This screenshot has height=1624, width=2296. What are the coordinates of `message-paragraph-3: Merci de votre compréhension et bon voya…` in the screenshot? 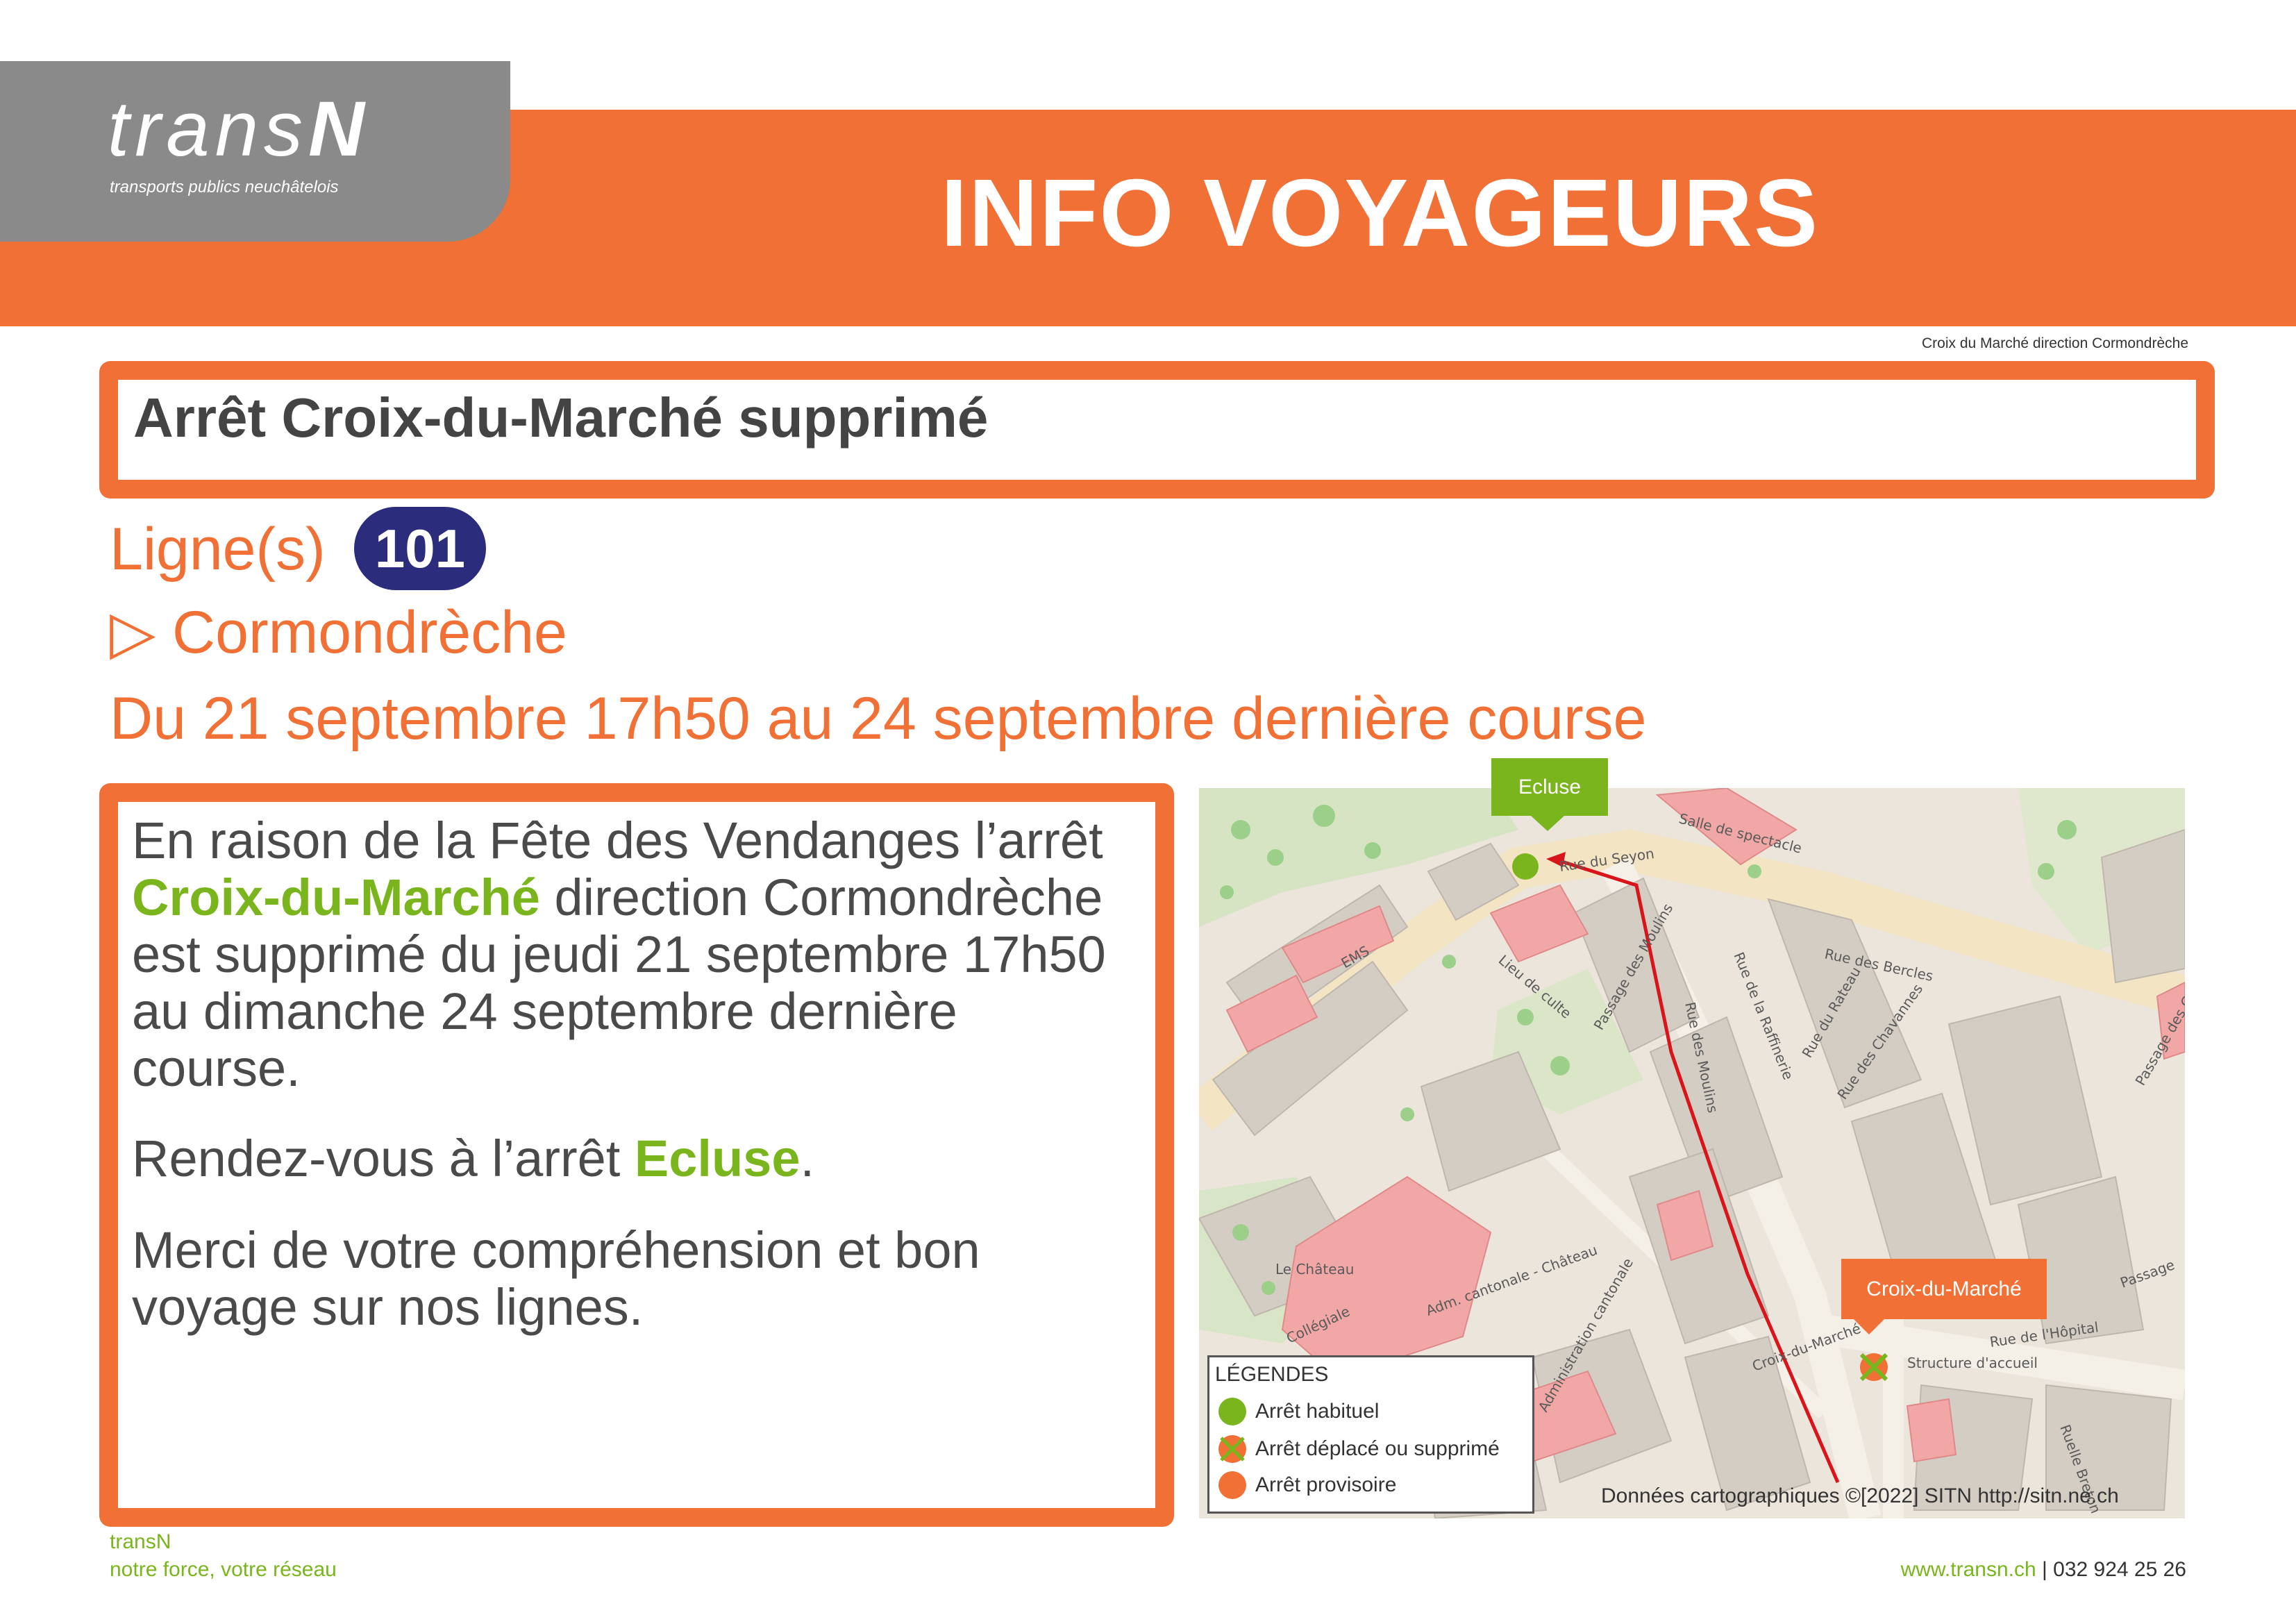 It's located at (556, 1279).